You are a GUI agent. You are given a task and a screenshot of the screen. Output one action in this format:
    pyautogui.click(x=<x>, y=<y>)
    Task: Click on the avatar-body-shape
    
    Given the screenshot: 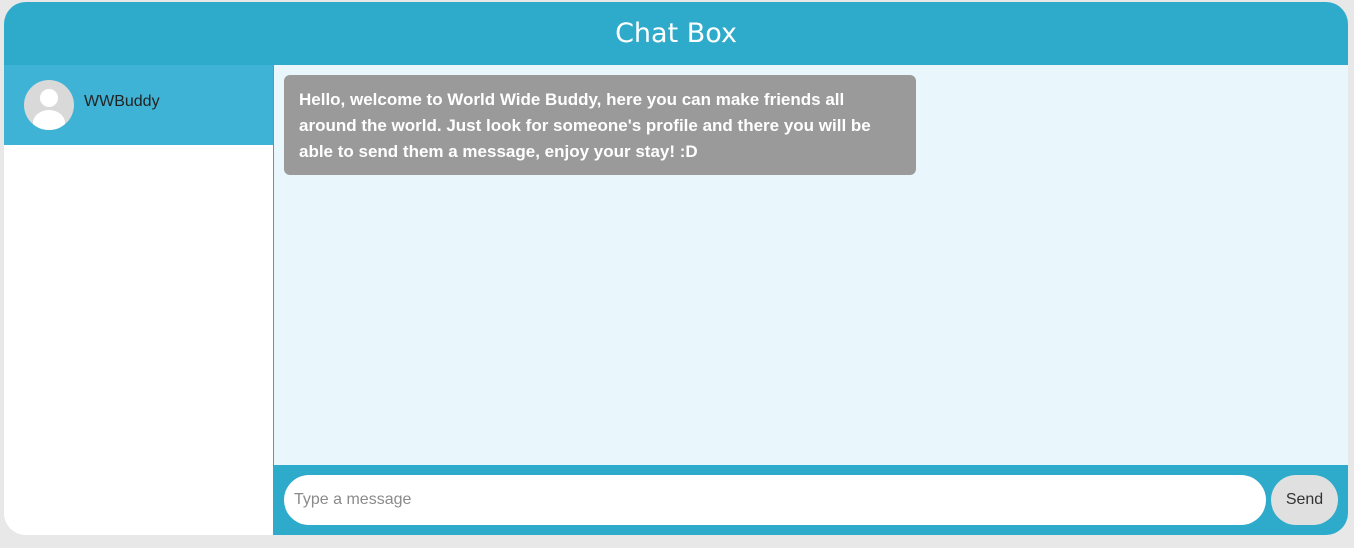 What is the action you would take?
    pyautogui.click(x=49, y=120)
    